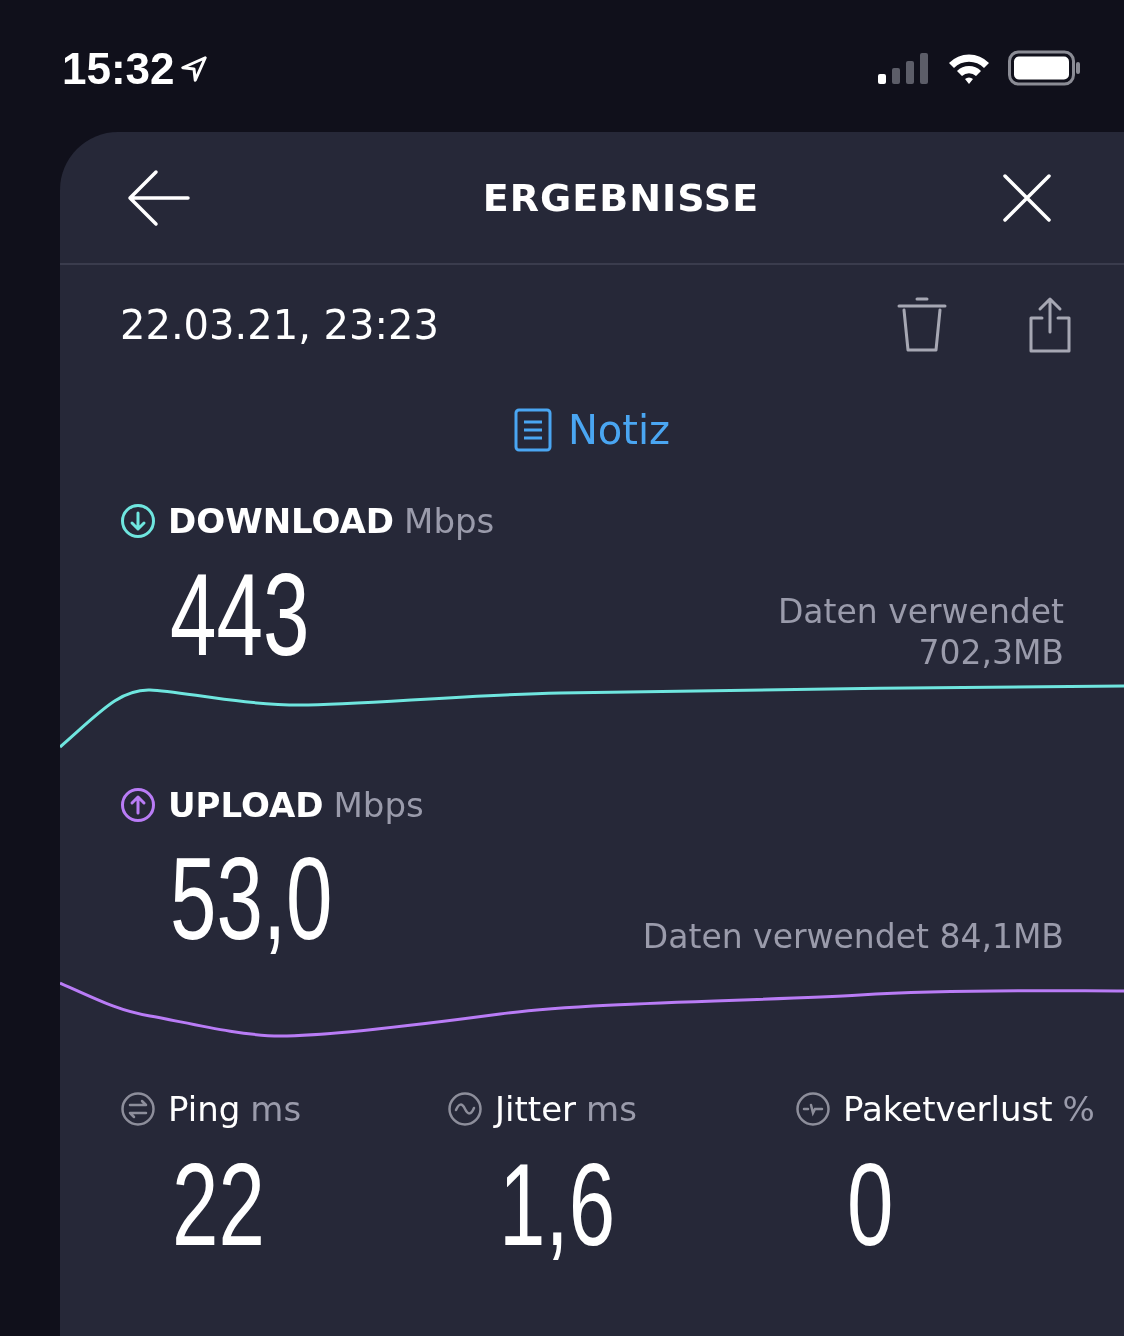 The width and height of the screenshot is (1124, 1336). What do you see at coordinates (193, 69) in the screenshot?
I see `location-arrow-icon` at bounding box center [193, 69].